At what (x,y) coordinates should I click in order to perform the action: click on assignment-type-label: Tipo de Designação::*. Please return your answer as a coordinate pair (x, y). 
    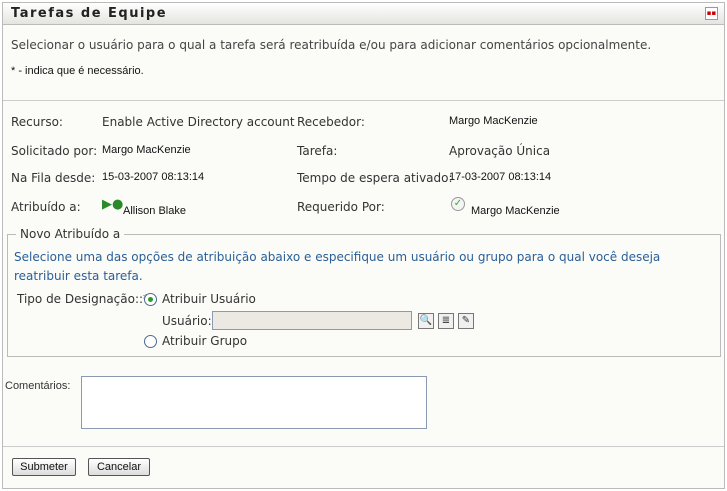
    Looking at the image, I should click on (83, 299).